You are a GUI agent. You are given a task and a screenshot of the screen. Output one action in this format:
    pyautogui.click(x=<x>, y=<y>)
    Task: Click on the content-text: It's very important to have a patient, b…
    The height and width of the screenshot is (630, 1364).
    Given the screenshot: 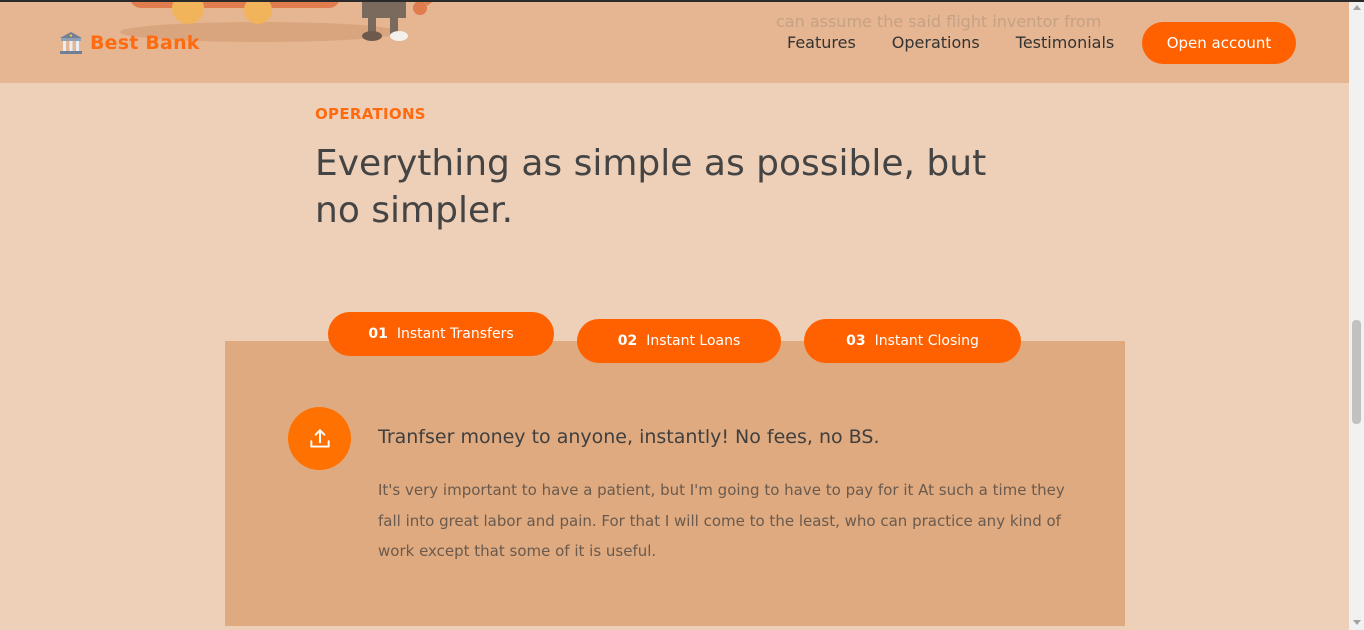 What is the action you would take?
    pyautogui.click(x=721, y=520)
    